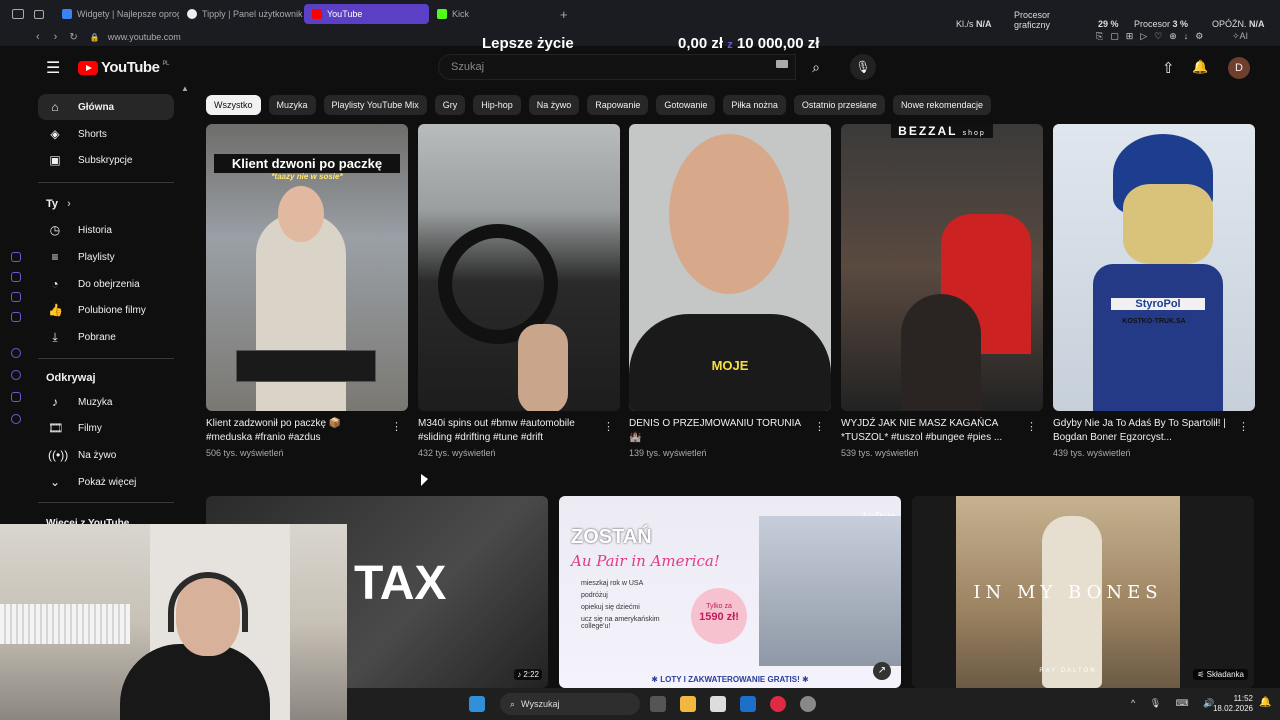 This screenshot has width=1280, height=720. What do you see at coordinates (53, 68) in the screenshot?
I see `hamburger-menu-icon: ☰` at bounding box center [53, 68].